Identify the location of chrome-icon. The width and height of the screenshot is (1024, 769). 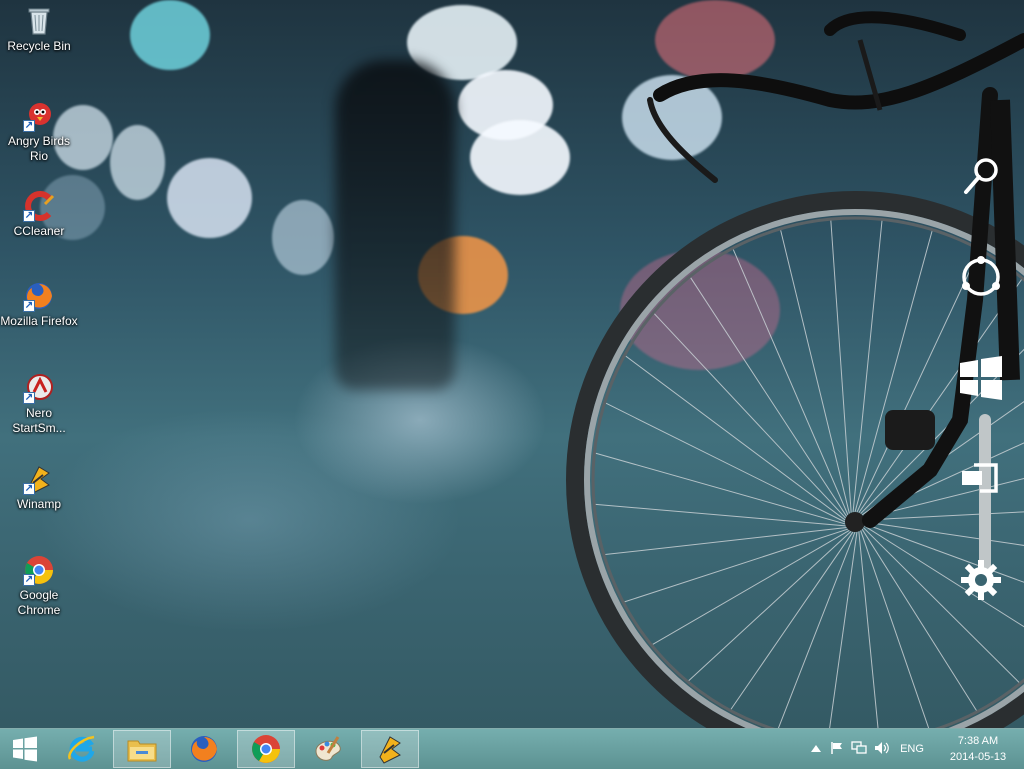
(266, 749).